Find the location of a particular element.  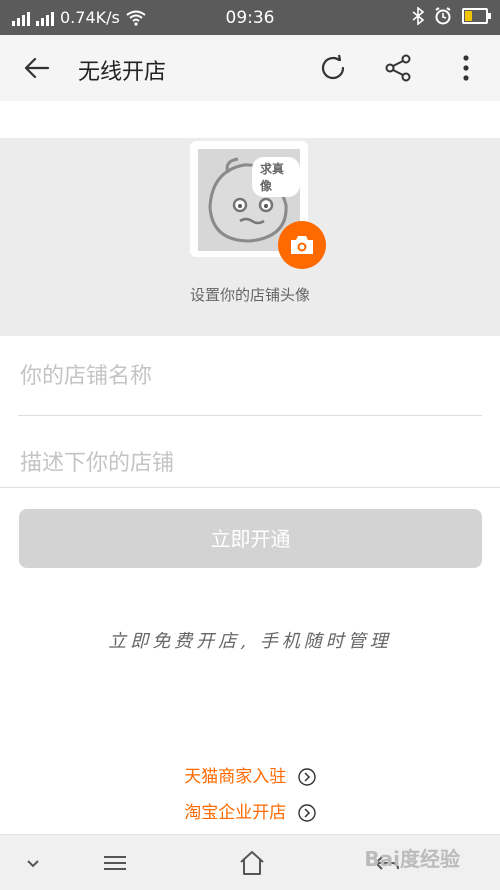

battery-icon is located at coordinates (476, 16).